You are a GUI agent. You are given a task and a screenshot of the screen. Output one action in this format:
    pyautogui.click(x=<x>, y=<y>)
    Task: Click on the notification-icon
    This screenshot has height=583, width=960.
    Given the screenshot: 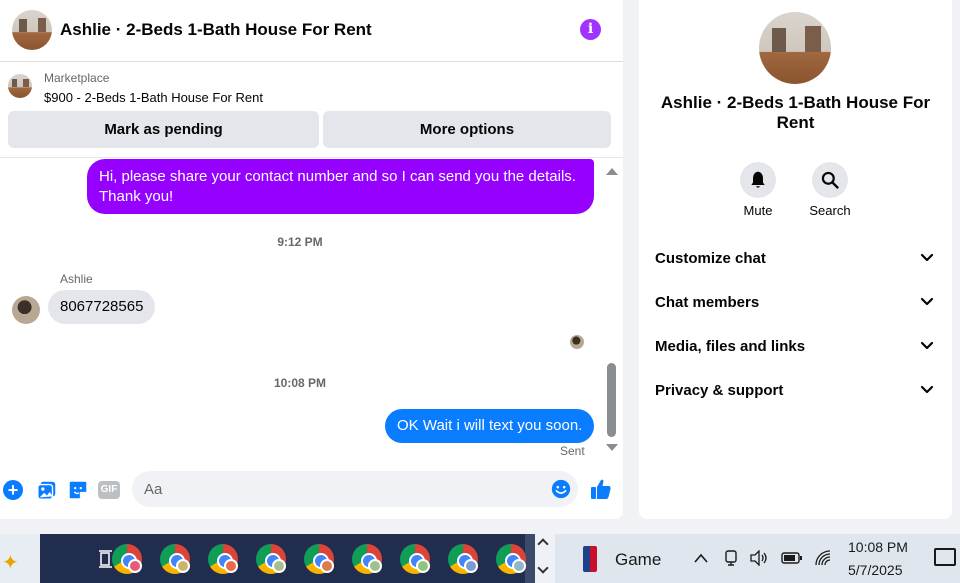 What is the action you would take?
    pyautogui.click(x=945, y=557)
    